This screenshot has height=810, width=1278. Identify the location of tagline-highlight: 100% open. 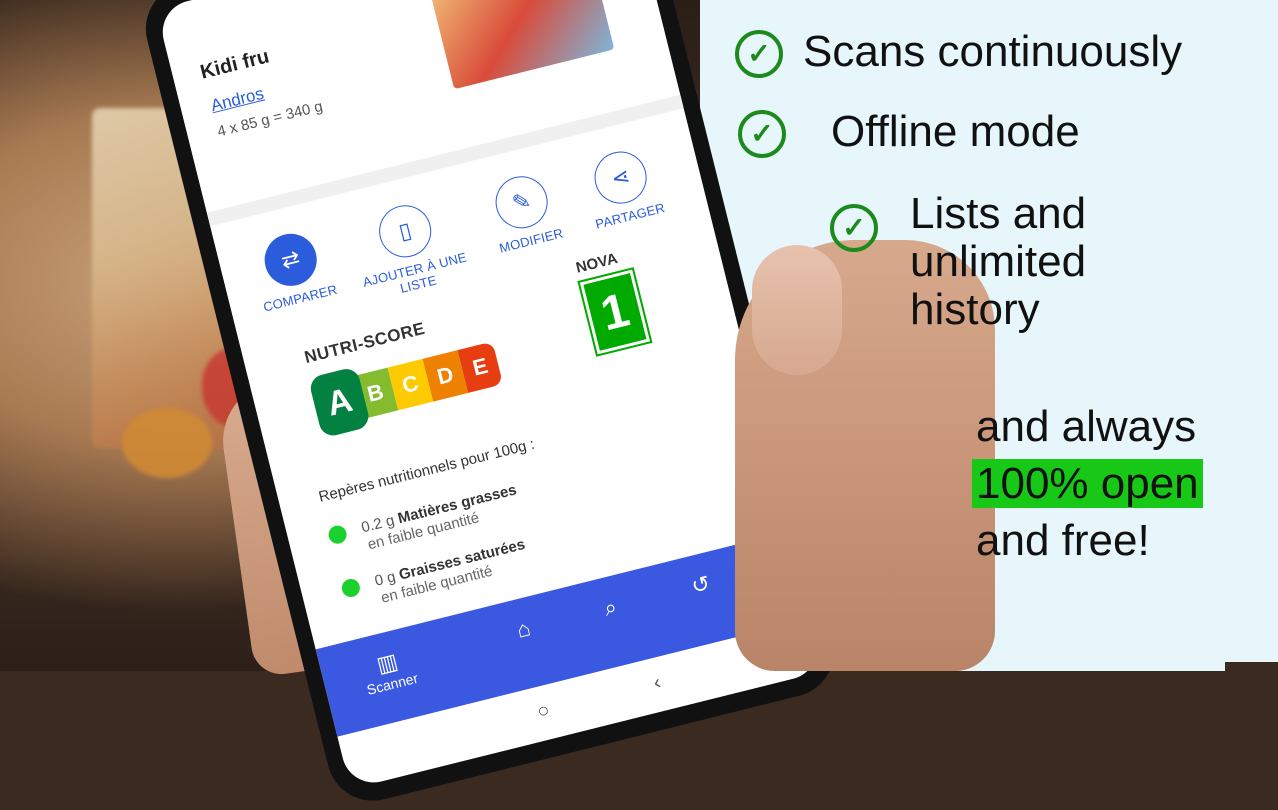
(1087, 483).